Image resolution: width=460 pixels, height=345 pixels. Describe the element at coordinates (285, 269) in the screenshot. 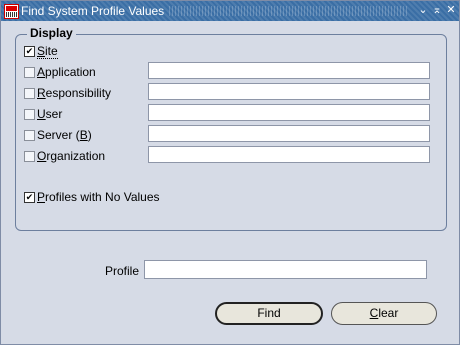

I see `profile-field` at that location.